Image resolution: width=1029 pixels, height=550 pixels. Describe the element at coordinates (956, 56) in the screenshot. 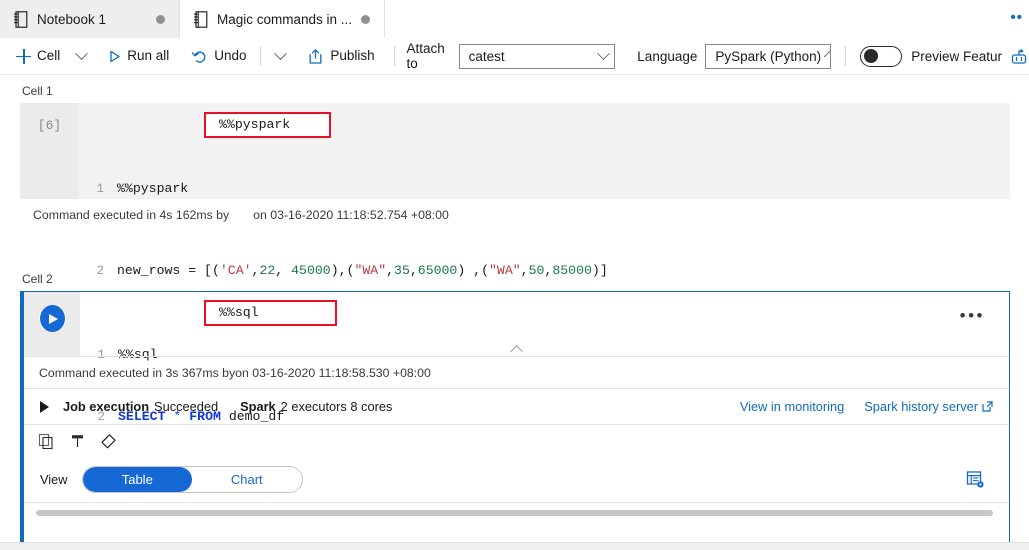

I see `preview-features-label: Preview Featur` at that location.